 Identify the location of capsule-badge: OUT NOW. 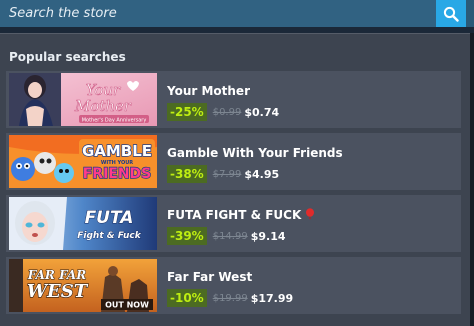
(127, 305).